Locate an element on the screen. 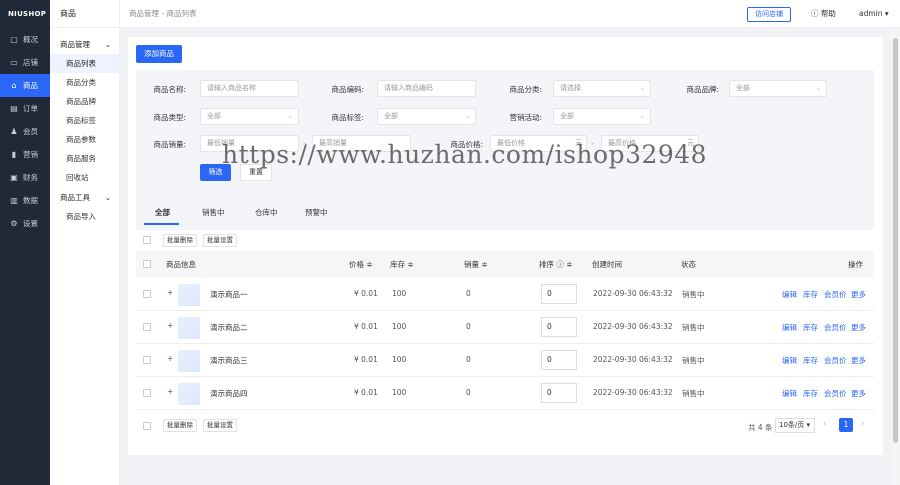 The height and width of the screenshot is (485, 900). help-link: ⓘ 帮助 is located at coordinates (823, 14).